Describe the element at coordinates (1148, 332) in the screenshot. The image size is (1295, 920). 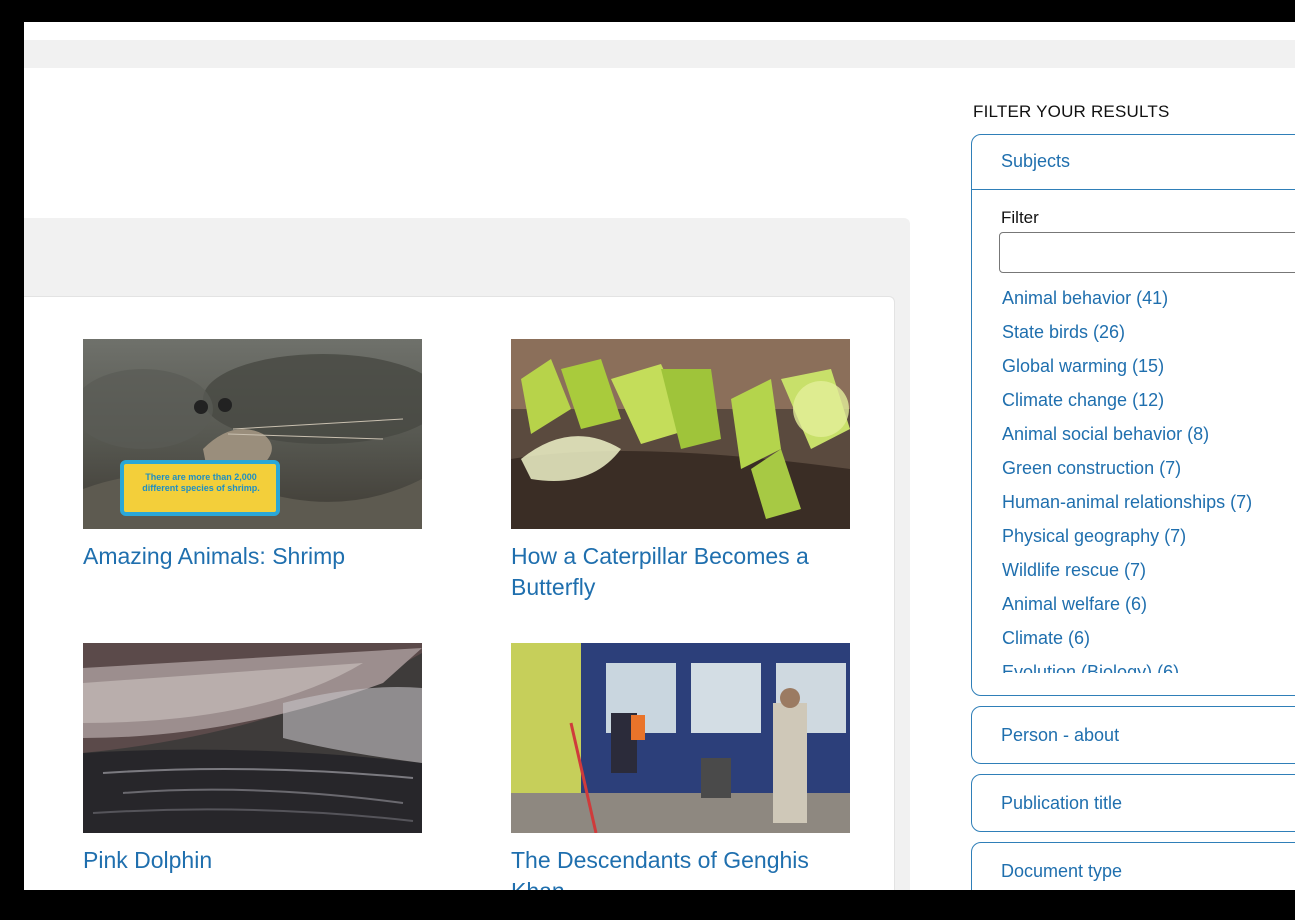
I see `list-item: State birds (26)` at that location.